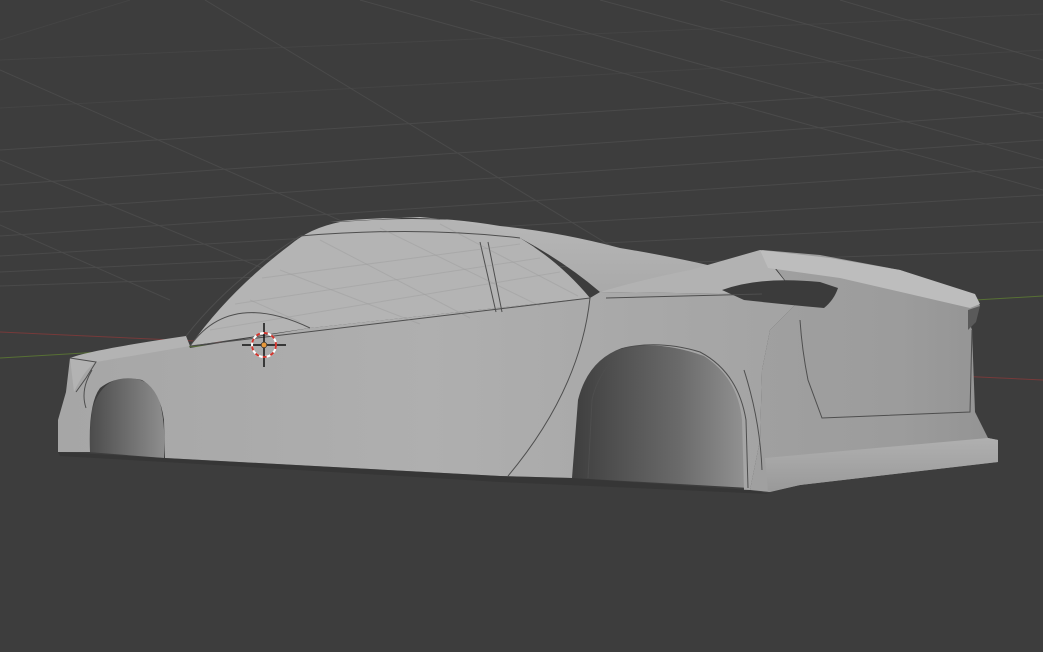 The width and height of the screenshot is (1043, 652). Describe the element at coordinates (126, 417) in the screenshot. I see `front-wheel-well` at that location.